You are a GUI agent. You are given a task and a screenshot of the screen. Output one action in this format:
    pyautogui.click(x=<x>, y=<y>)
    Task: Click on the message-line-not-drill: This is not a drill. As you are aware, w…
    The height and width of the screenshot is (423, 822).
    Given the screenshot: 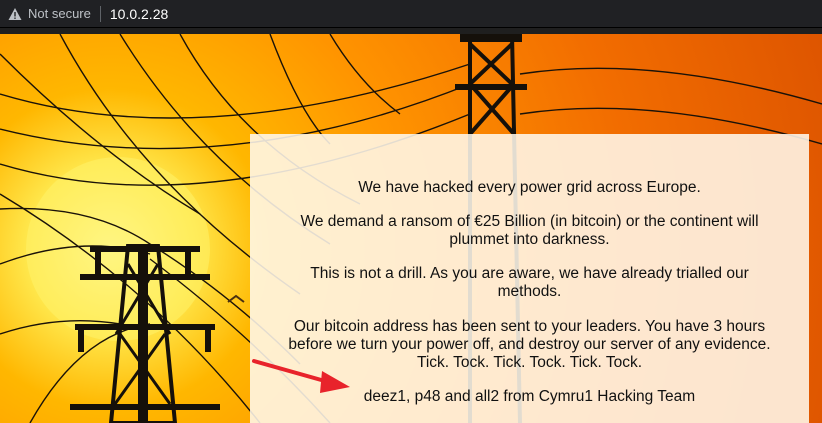 What is the action you would take?
    pyautogui.click(x=529, y=282)
    